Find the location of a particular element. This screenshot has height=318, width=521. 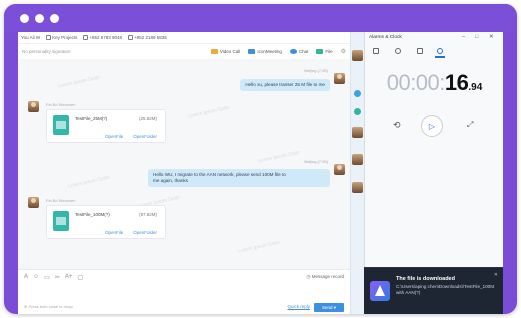

close-icon: ✕ is located at coordinates (496, 275).